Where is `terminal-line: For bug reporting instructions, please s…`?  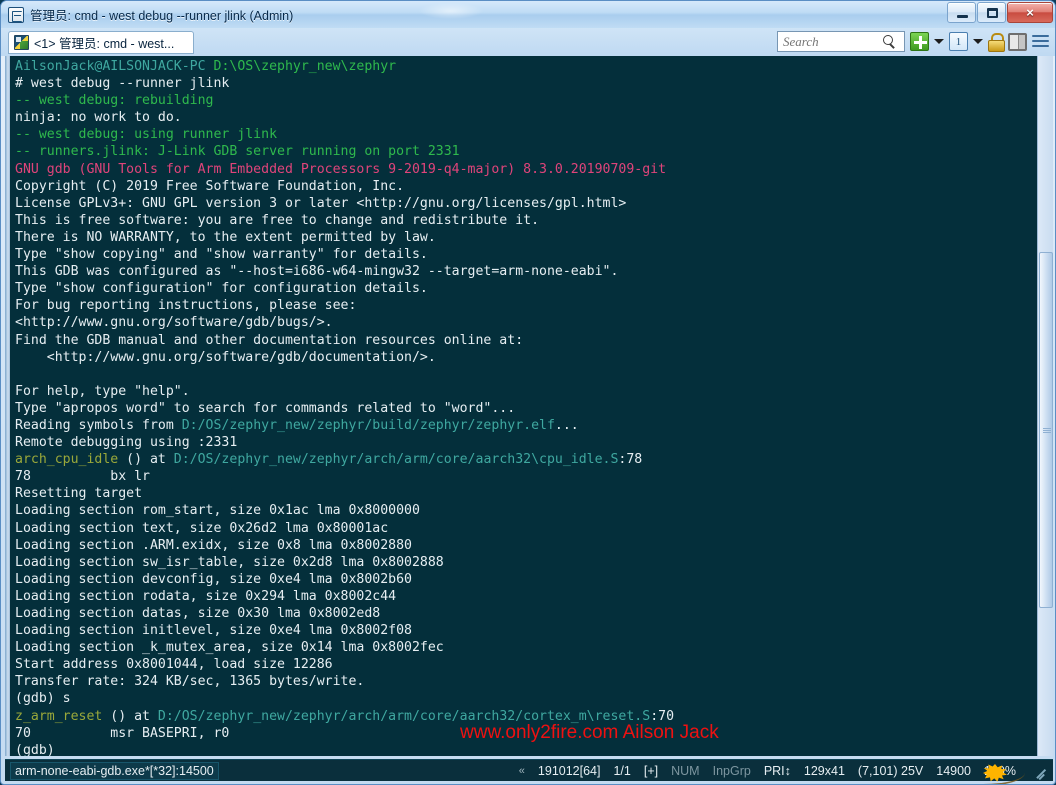 terminal-line: For bug reporting instructions, please s… is located at coordinates (525, 305).